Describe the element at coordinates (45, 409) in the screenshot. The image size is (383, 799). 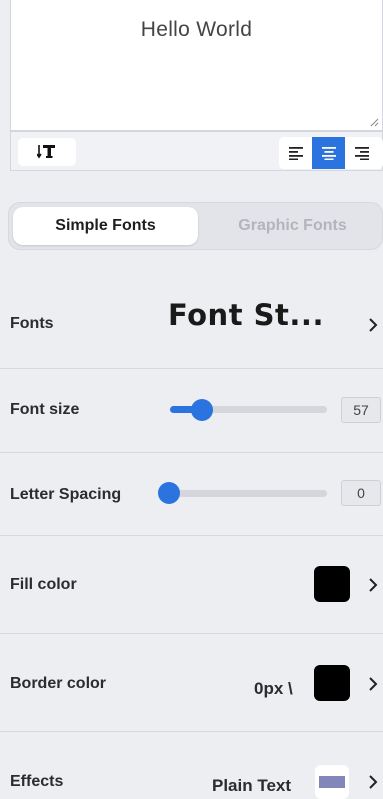
I see `font-size-label: Font size` at that location.